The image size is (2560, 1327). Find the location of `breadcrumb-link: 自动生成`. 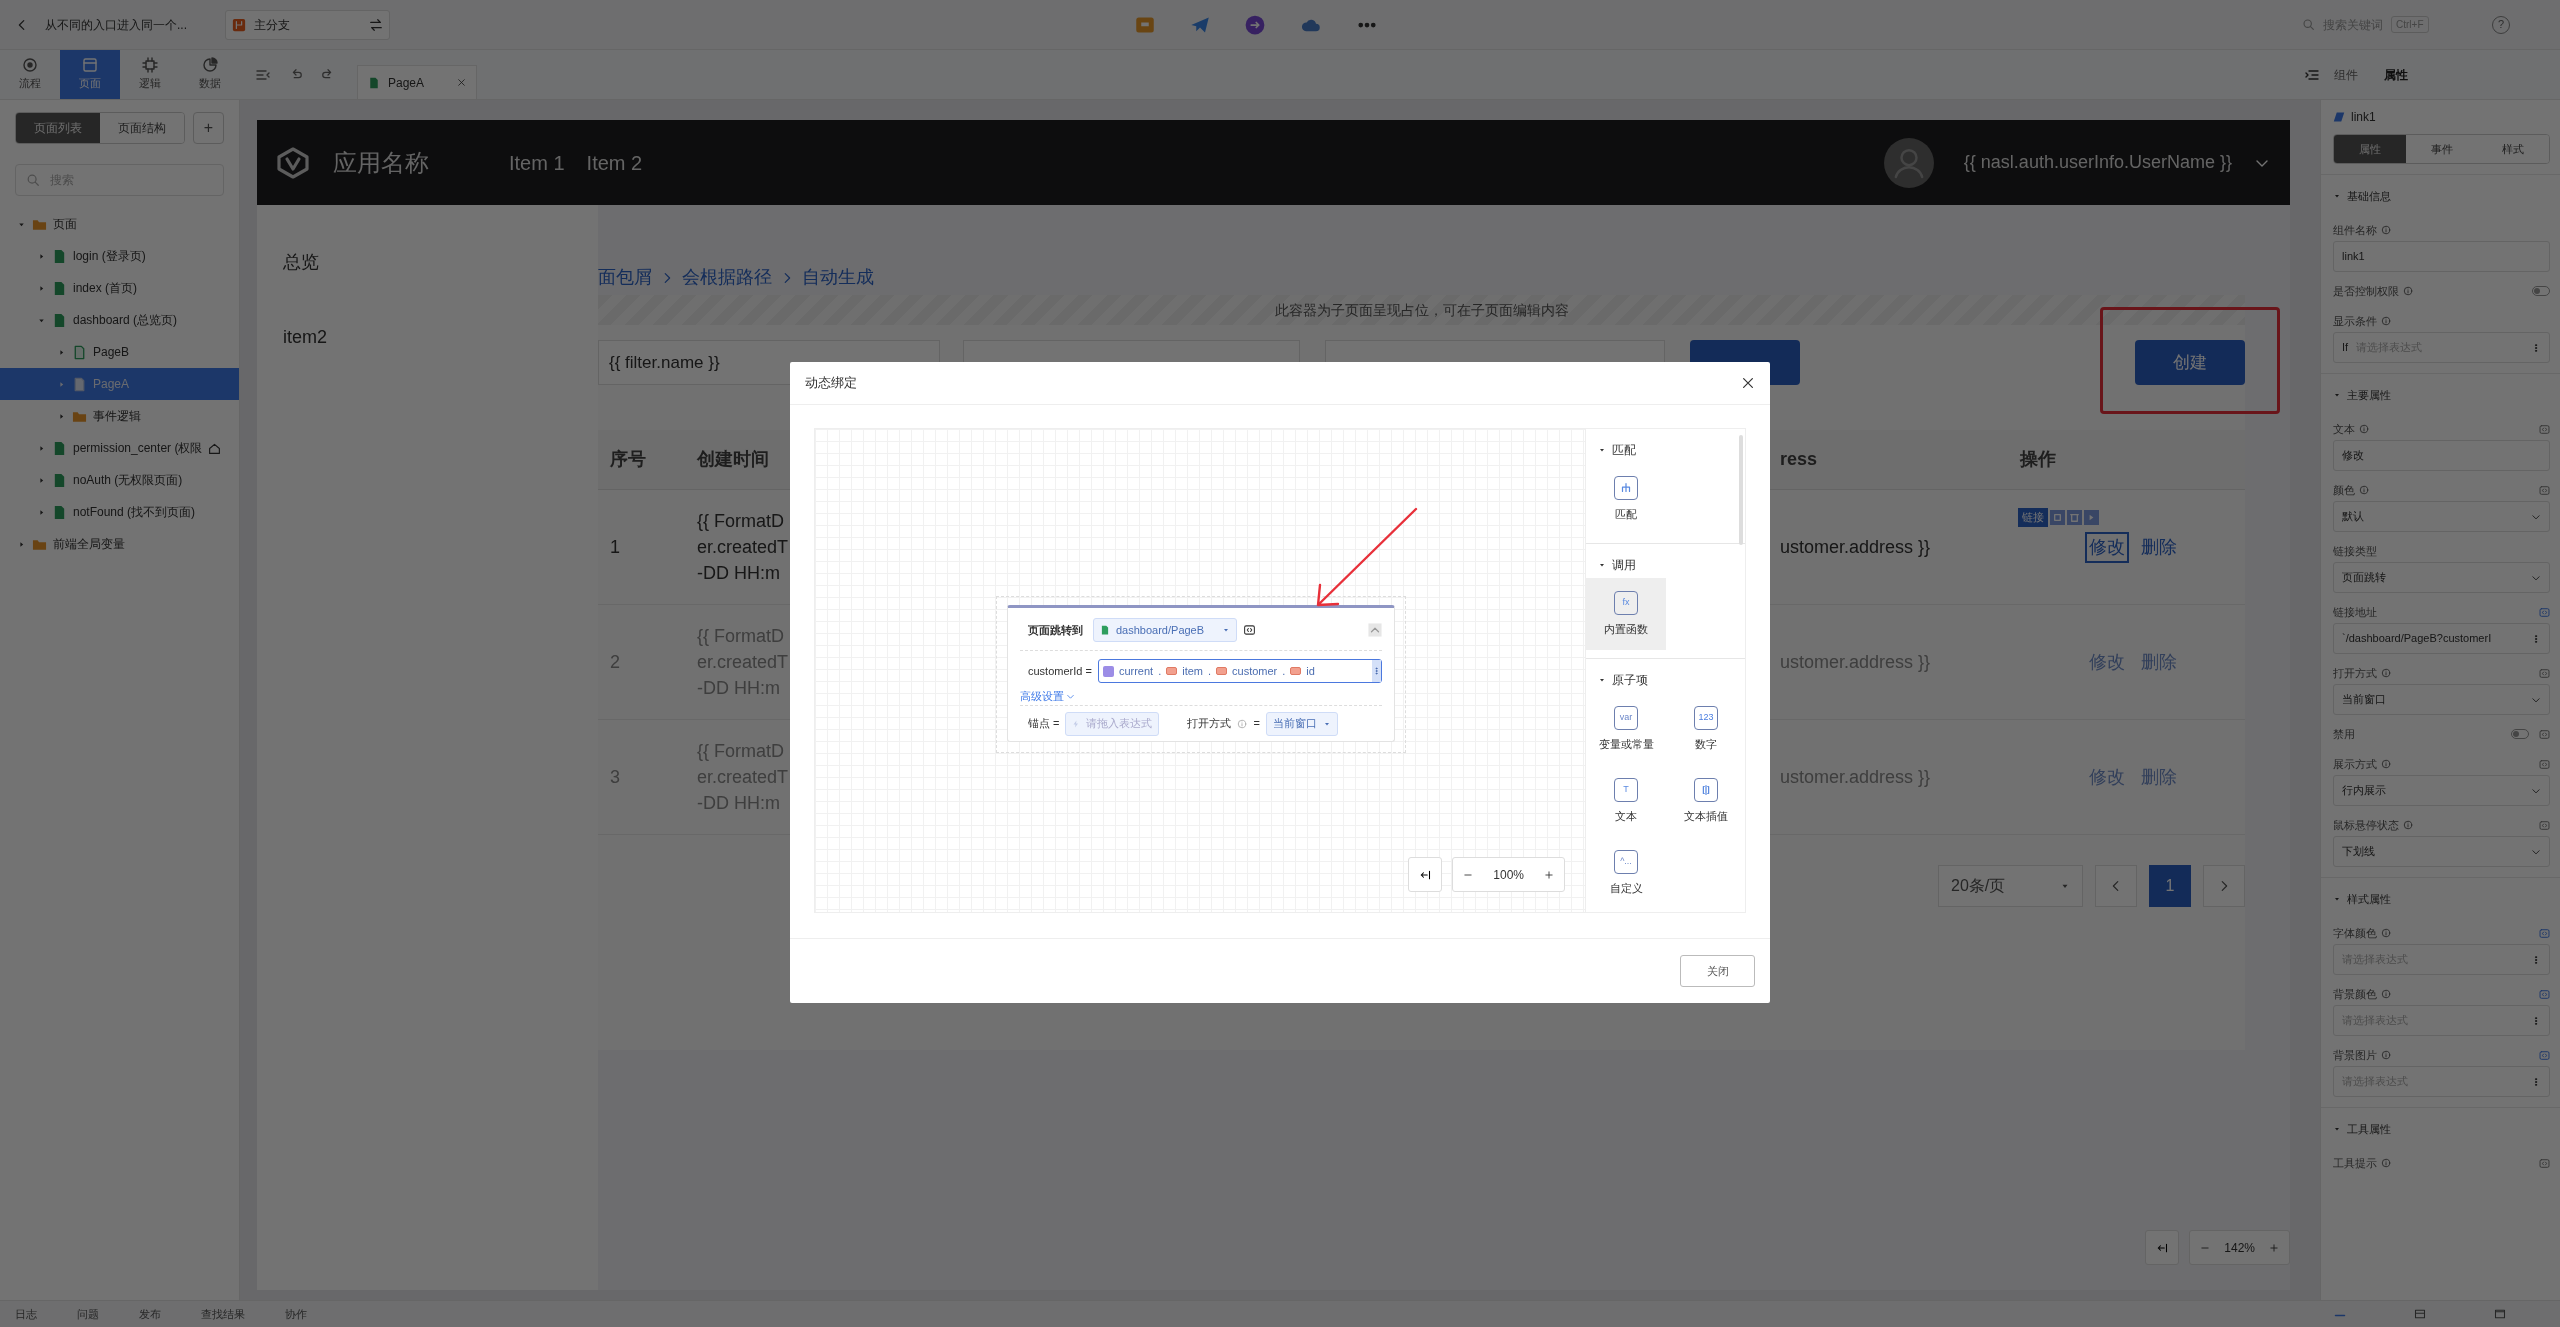

breadcrumb-link: 自动生成 is located at coordinates (838, 277).